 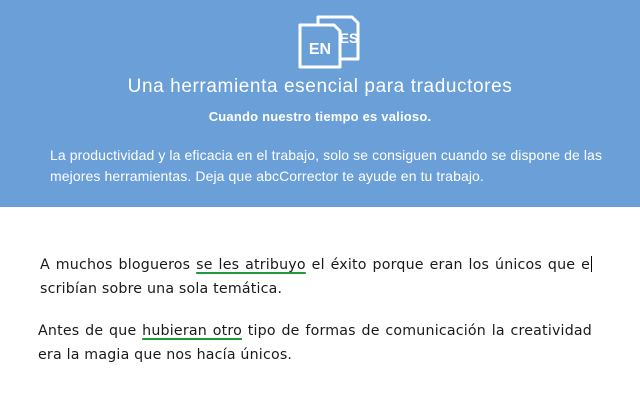 What do you see at coordinates (251, 265) in the screenshot?
I see `grammar-flag: se les atribuyo` at bounding box center [251, 265].